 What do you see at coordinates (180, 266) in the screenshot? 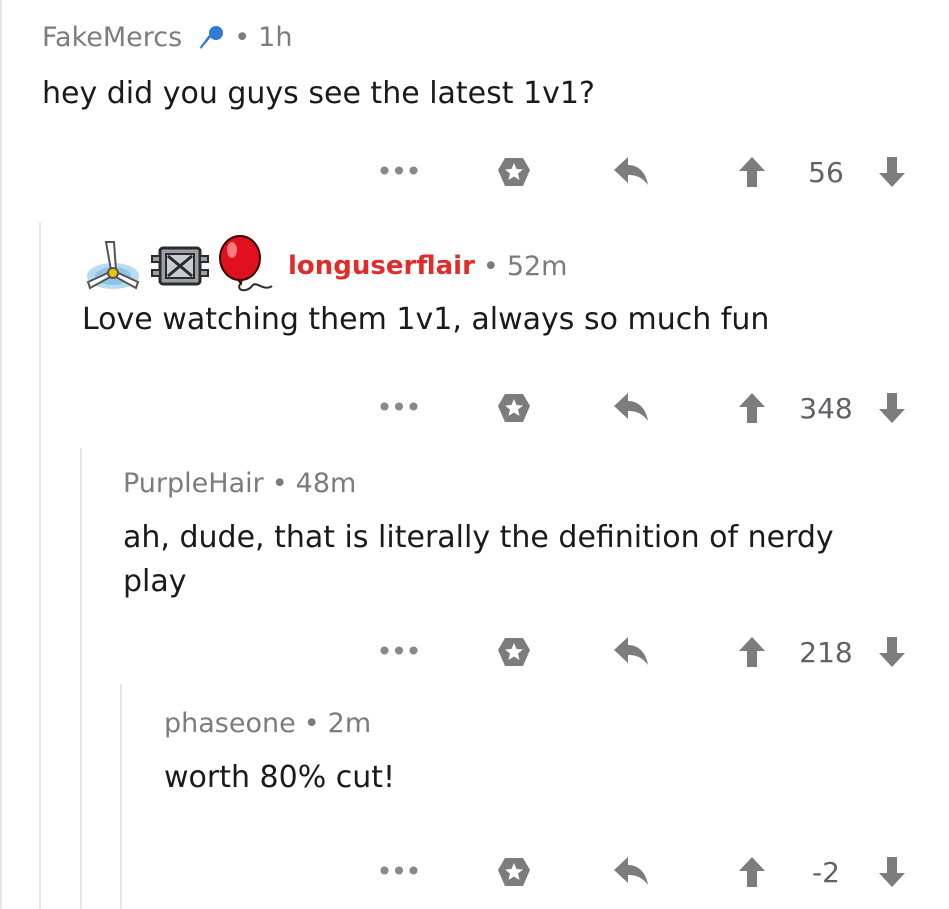
I see `silver-block-icon` at bounding box center [180, 266].